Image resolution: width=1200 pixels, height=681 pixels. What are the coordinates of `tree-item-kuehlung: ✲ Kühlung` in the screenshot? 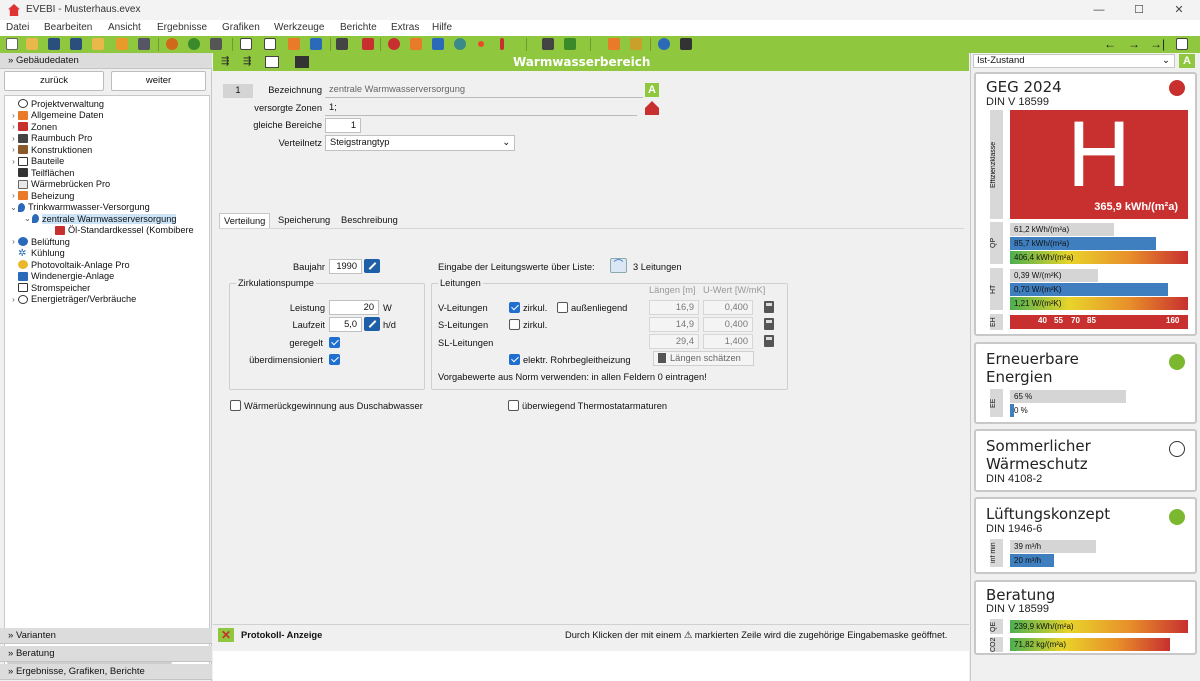 It's located at (37, 254).